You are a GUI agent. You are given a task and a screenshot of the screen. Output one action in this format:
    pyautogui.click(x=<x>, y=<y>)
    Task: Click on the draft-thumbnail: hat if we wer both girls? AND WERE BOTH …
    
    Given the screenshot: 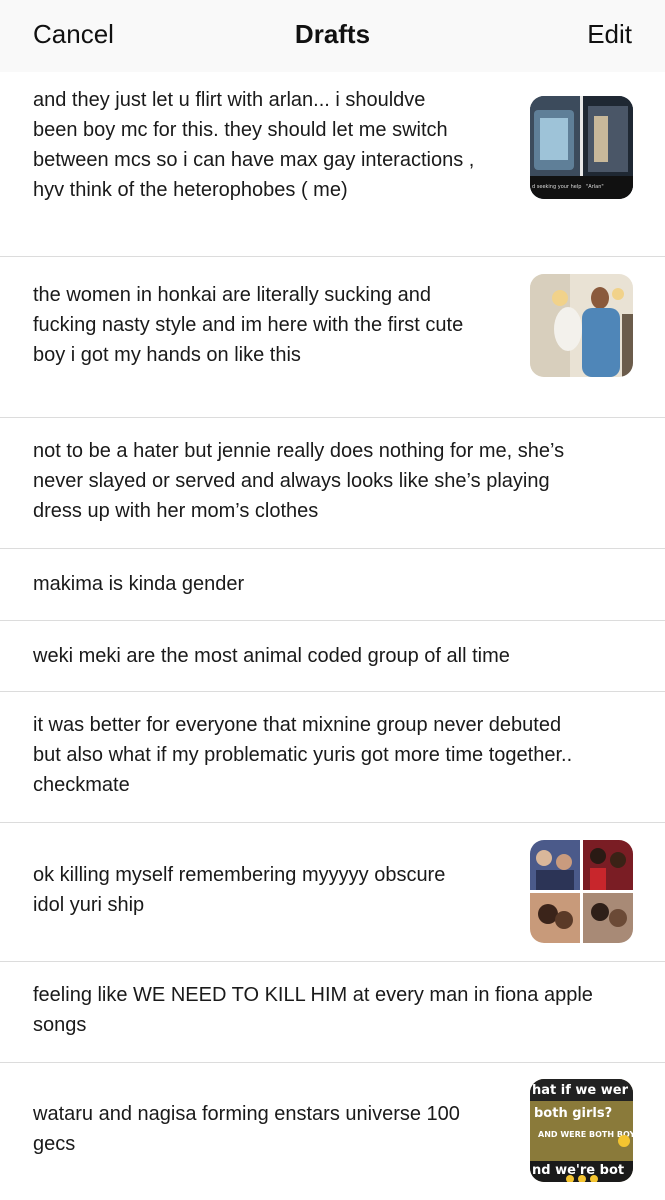 What is the action you would take?
    pyautogui.click(x=581, y=1130)
    